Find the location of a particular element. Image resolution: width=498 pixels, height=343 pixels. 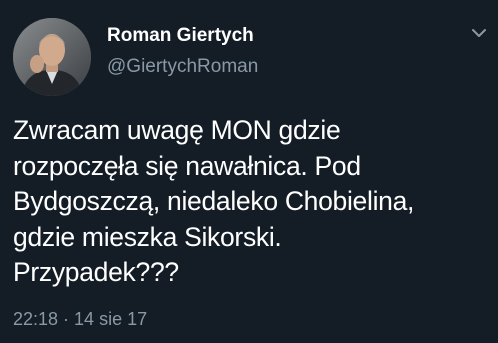

avatar is located at coordinates (52, 57).